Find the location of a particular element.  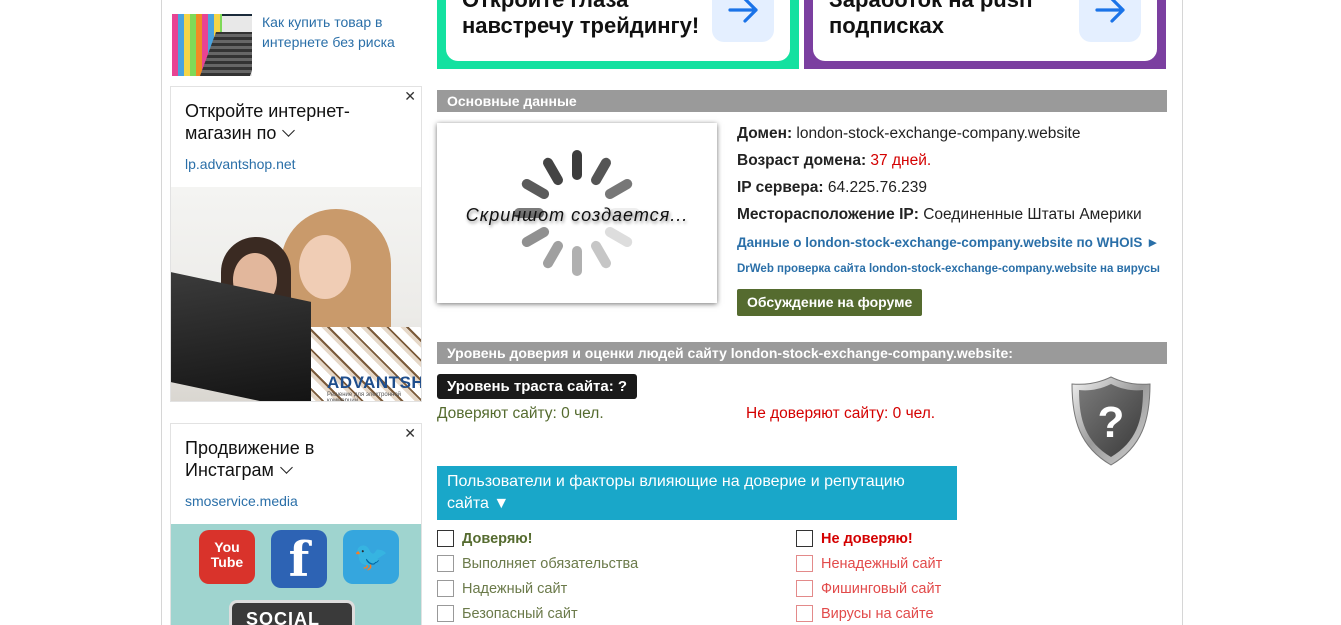

ad-brand-tagline: Решение для электронной коммерции is located at coordinates (364, 397).